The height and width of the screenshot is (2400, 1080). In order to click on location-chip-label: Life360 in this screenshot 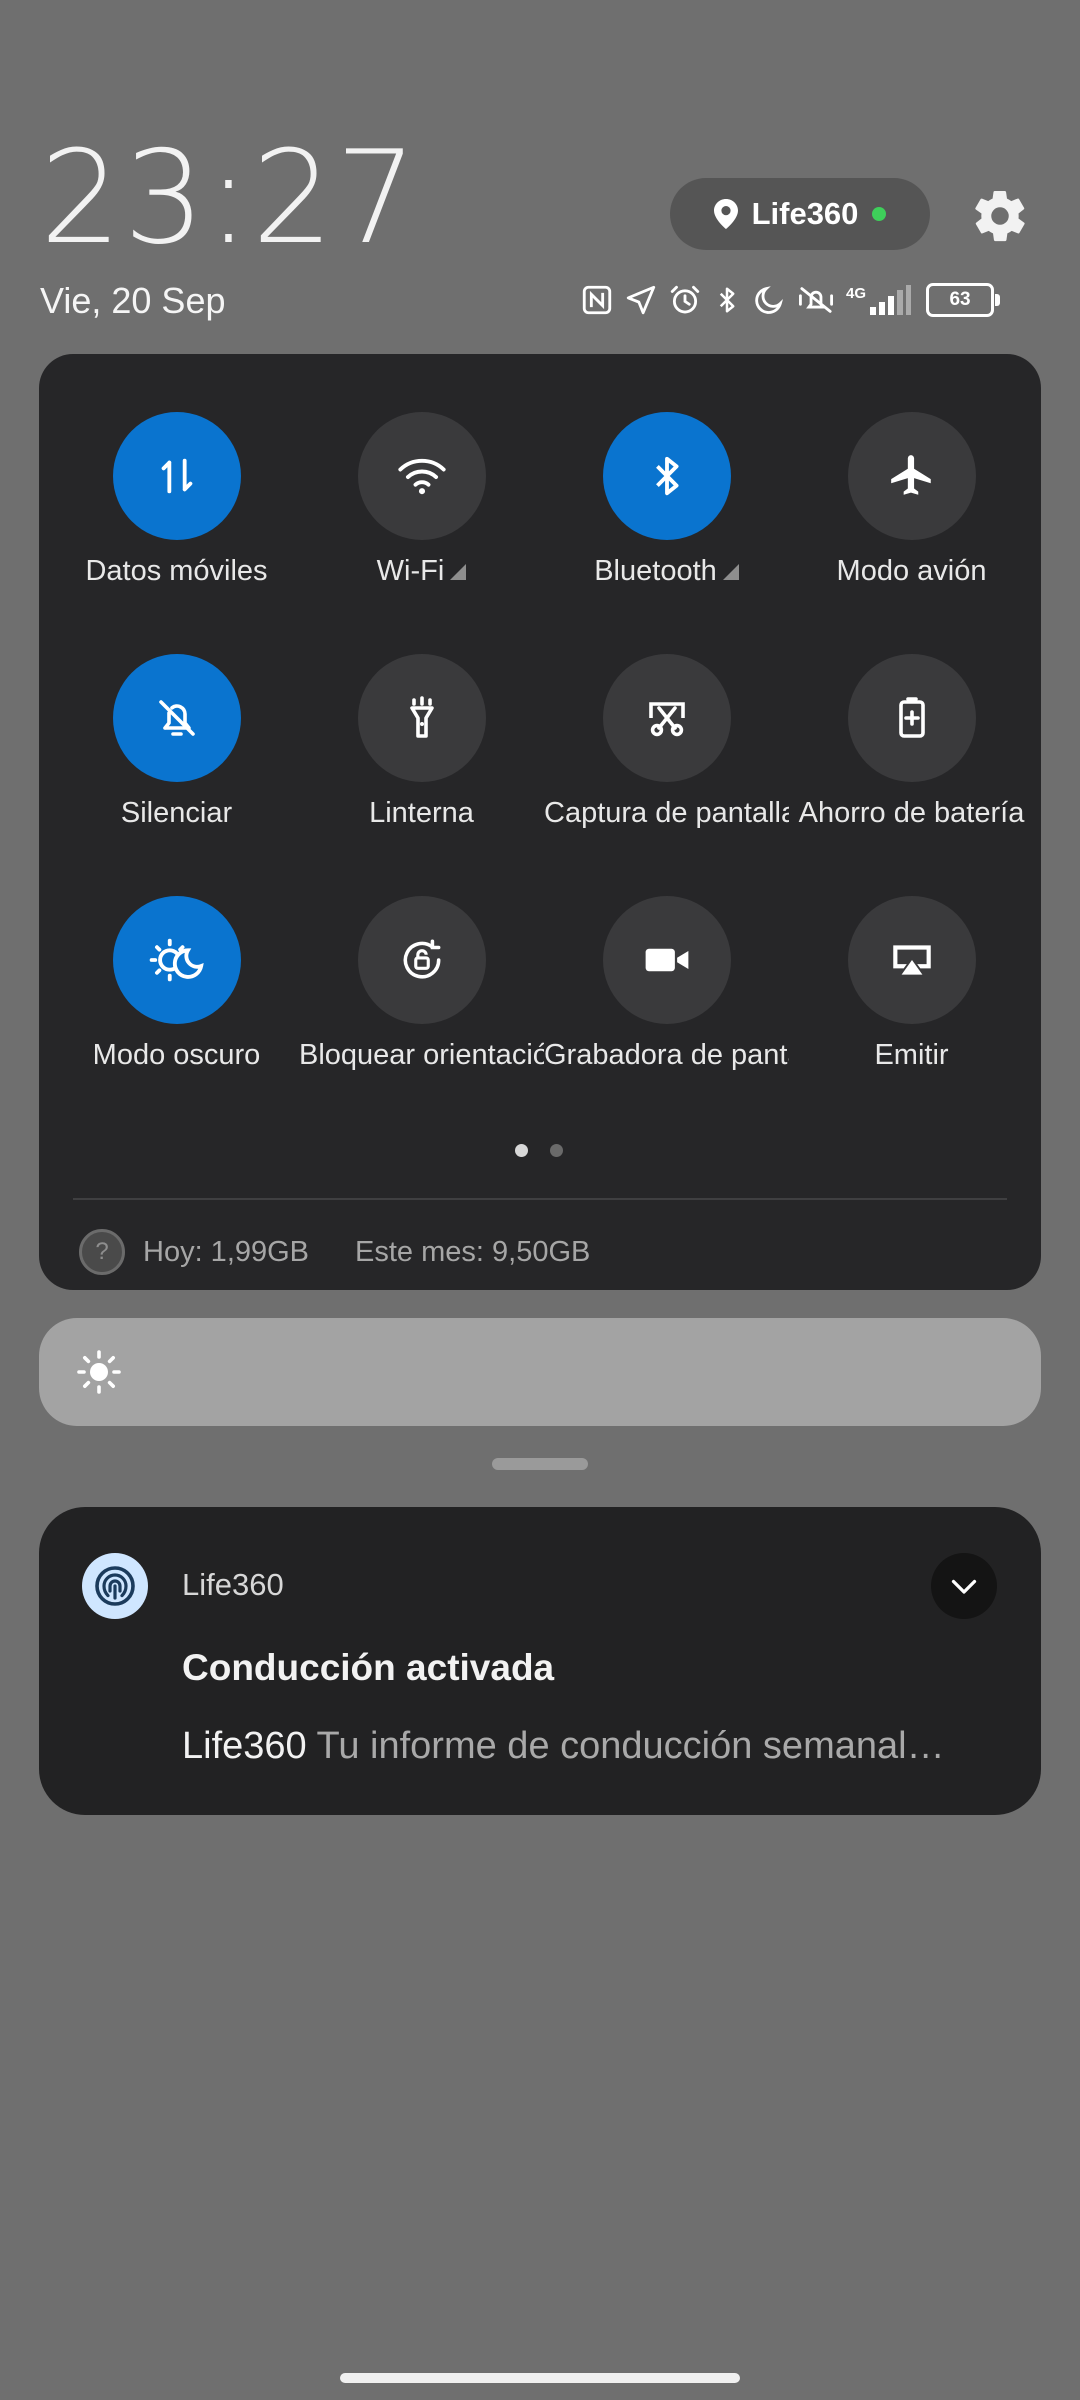, I will do `click(805, 213)`.